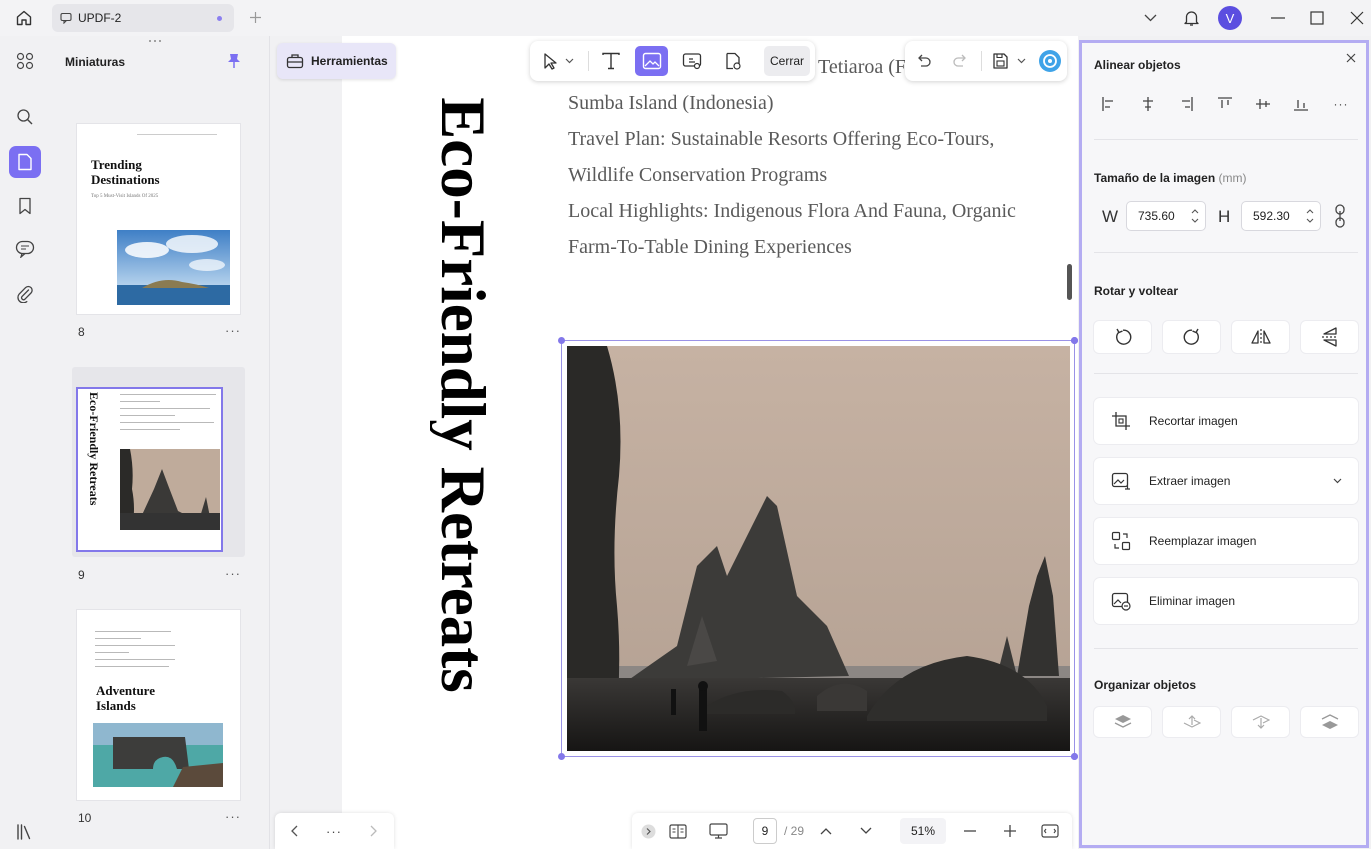 This screenshot has height=849, width=1371. What do you see at coordinates (25, 162) in the screenshot?
I see `rail-thumbnails` at bounding box center [25, 162].